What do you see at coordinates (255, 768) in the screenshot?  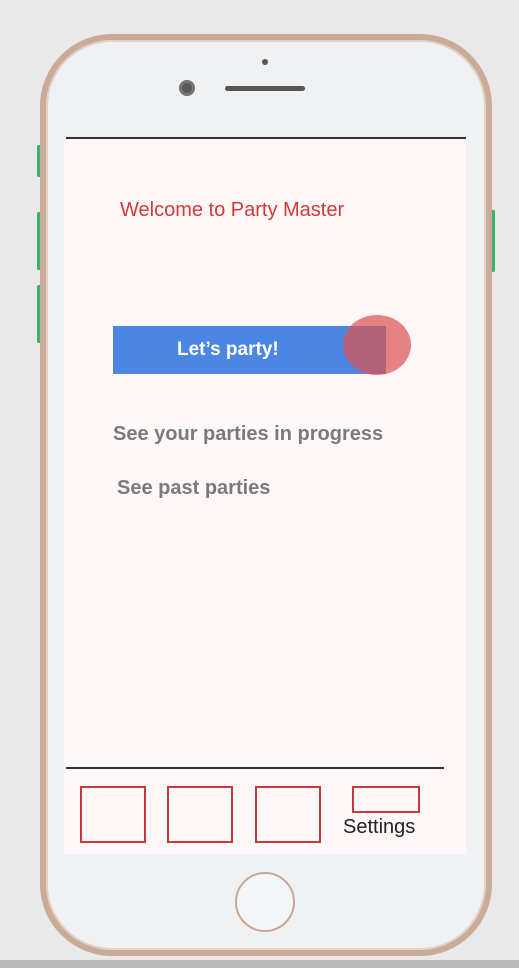 I see `tabbar-divider` at bounding box center [255, 768].